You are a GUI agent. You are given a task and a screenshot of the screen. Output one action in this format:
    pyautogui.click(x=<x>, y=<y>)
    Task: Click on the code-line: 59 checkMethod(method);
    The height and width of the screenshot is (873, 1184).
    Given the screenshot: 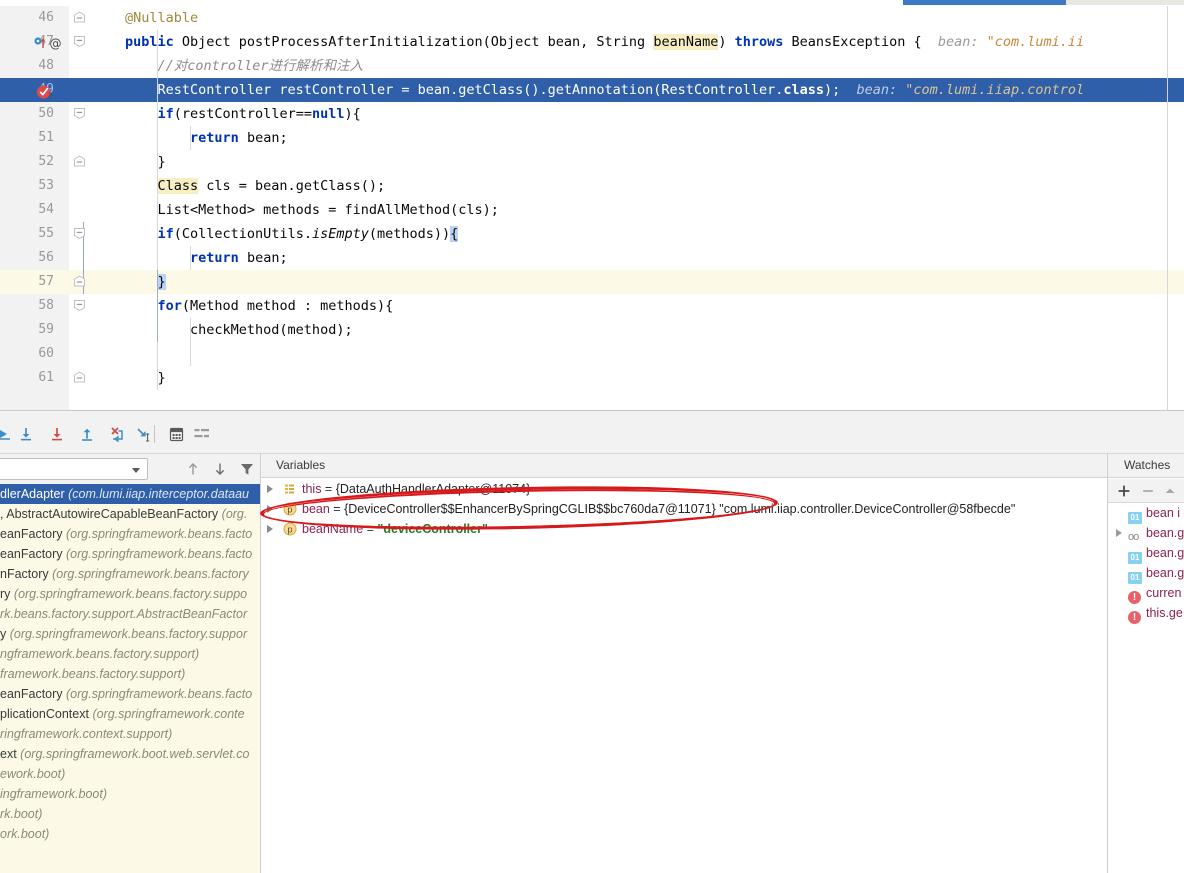 What is the action you would take?
    pyautogui.click(x=592, y=330)
    